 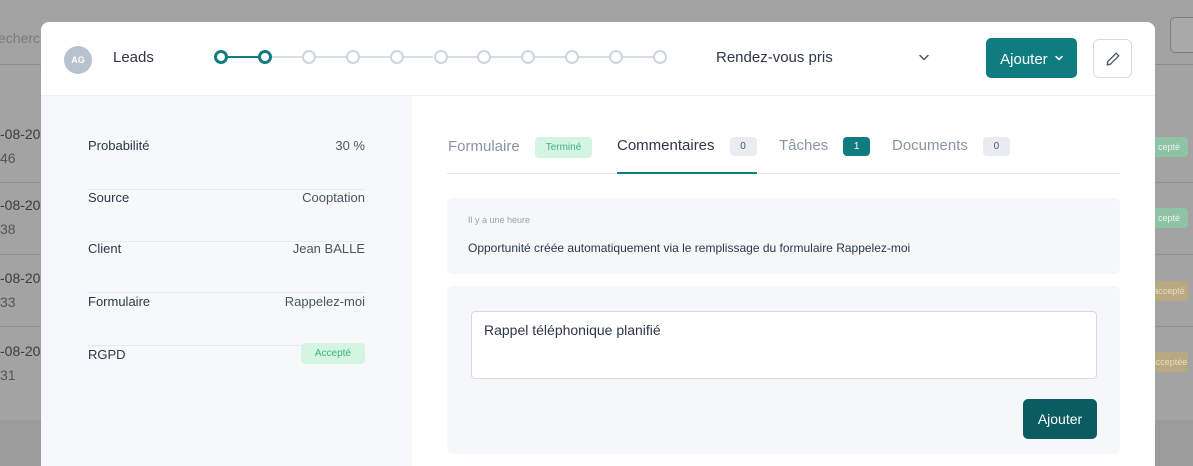 What do you see at coordinates (350, 145) in the screenshot?
I see `property-value: 30 %` at bounding box center [350, 145].